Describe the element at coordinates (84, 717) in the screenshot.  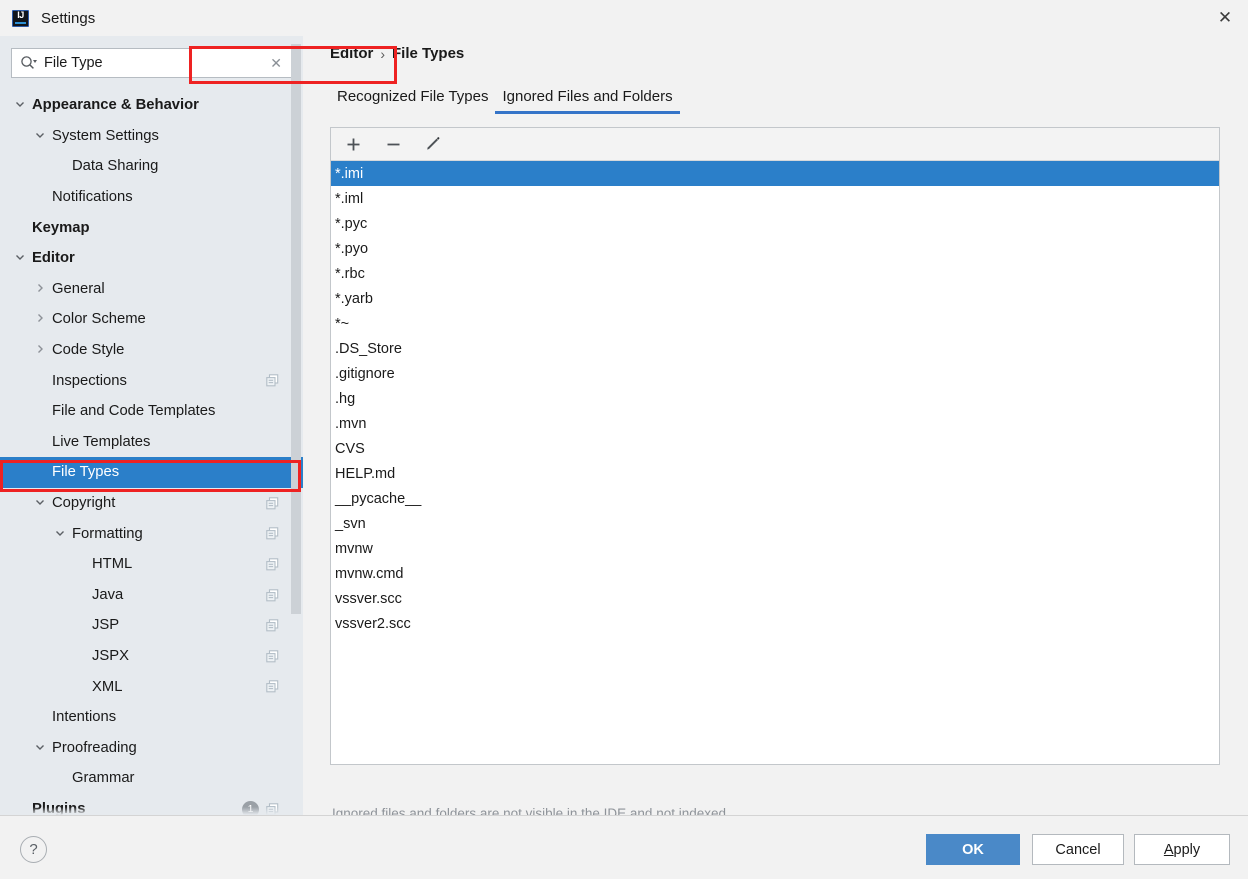
I see `sidebar-item-label: Intentions` at that location.